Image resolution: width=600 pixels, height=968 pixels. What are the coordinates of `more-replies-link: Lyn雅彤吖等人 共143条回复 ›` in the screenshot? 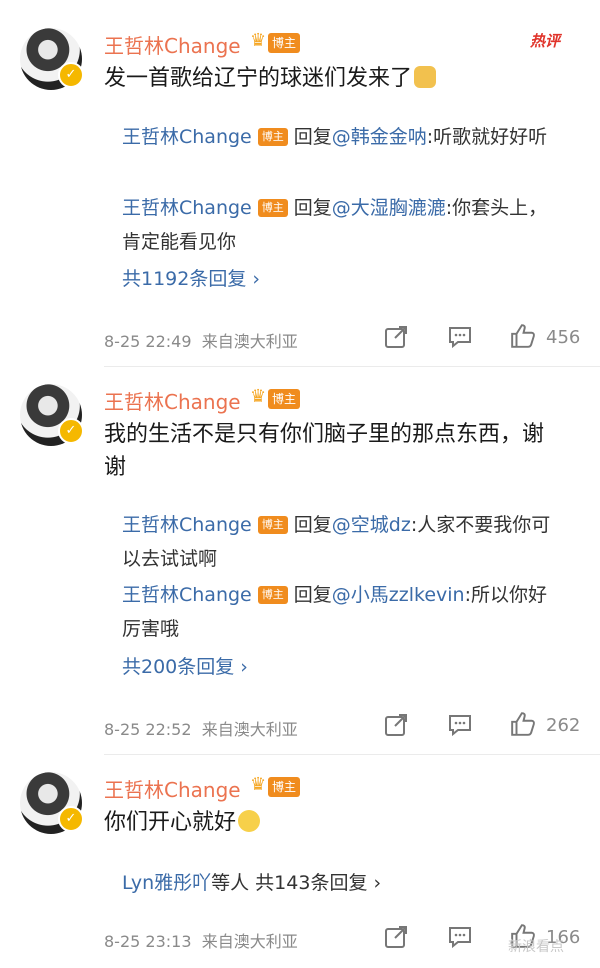 It's located at (251, 881).